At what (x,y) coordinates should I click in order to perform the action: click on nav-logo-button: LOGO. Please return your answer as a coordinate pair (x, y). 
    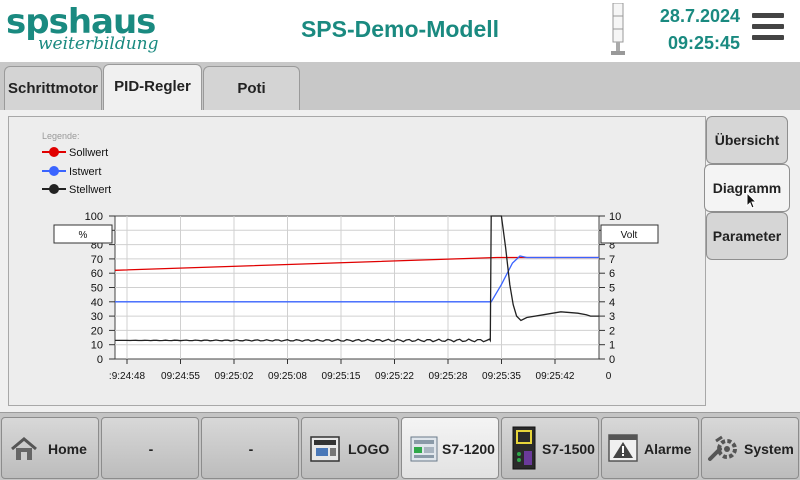
    Looking at the image, I should click on (350, 448).